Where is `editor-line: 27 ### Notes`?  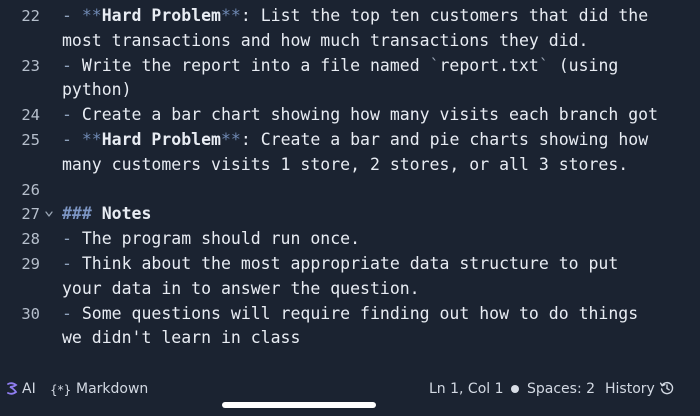
editor-line: 27 ### Notes is located at coordinates (350, 214).